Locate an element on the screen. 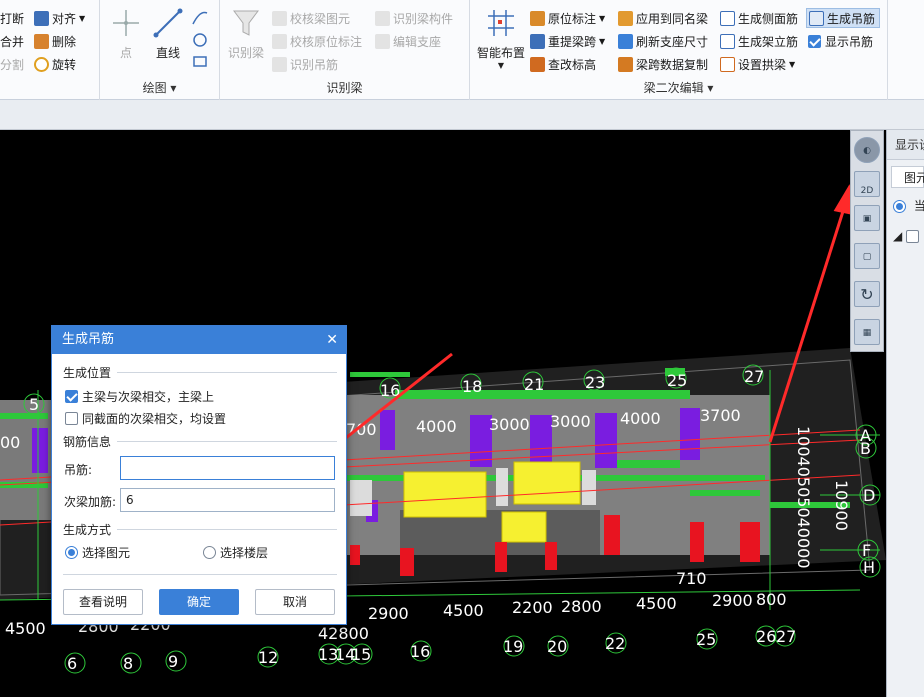  axis-label-right-H: H is located at coordinates (869, 567).